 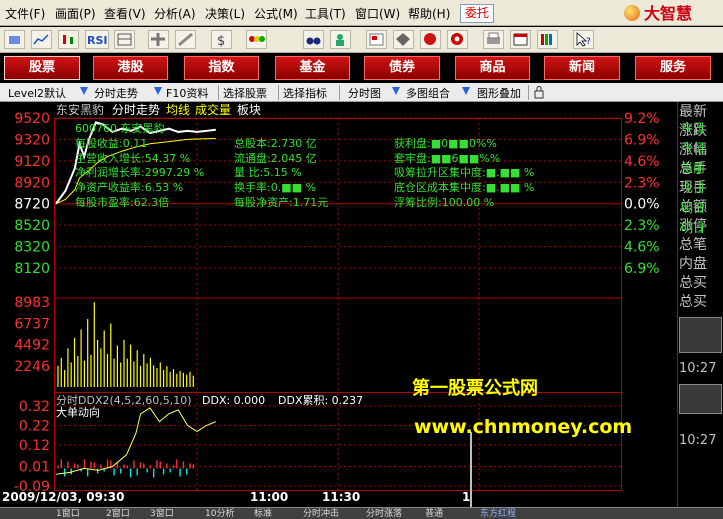 I want to click on status-tab-1: 1窗口, so click(x=68, y=513).